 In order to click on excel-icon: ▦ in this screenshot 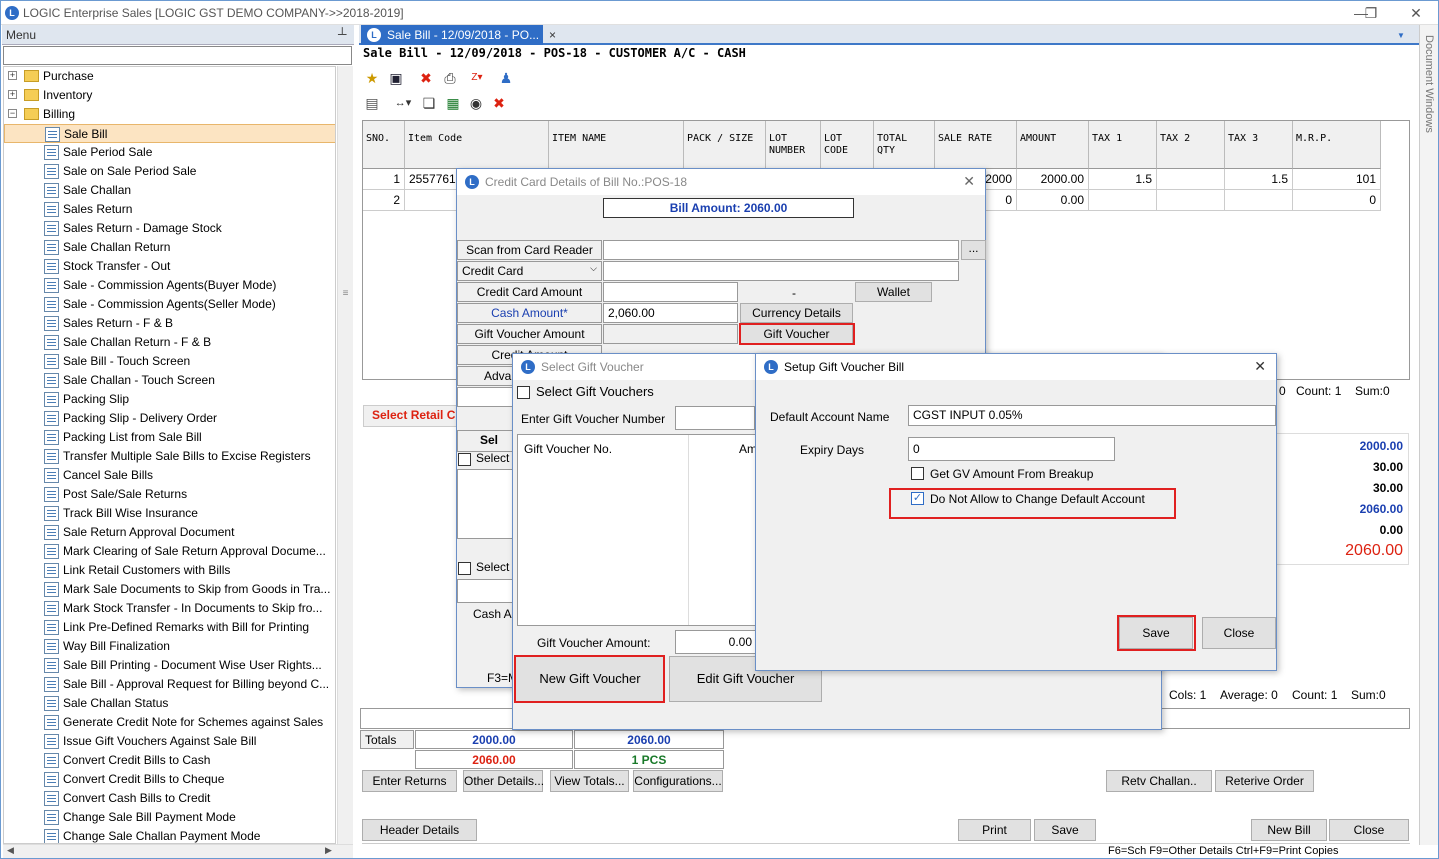, I will do `click(453, 103)`.